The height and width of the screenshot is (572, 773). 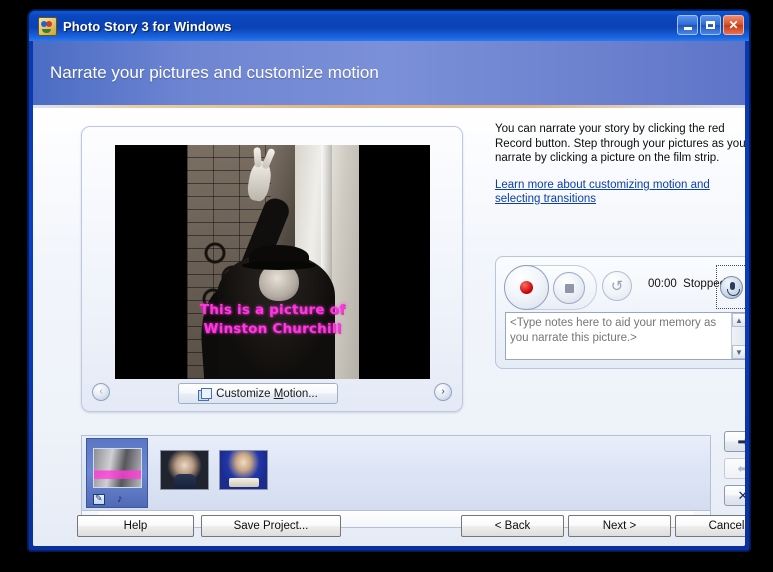 What do you see at coordinates (147, 26) in the screenshot?
I see `window-title: Photo Story 3 for Windows` at bounding box center [147, 26].